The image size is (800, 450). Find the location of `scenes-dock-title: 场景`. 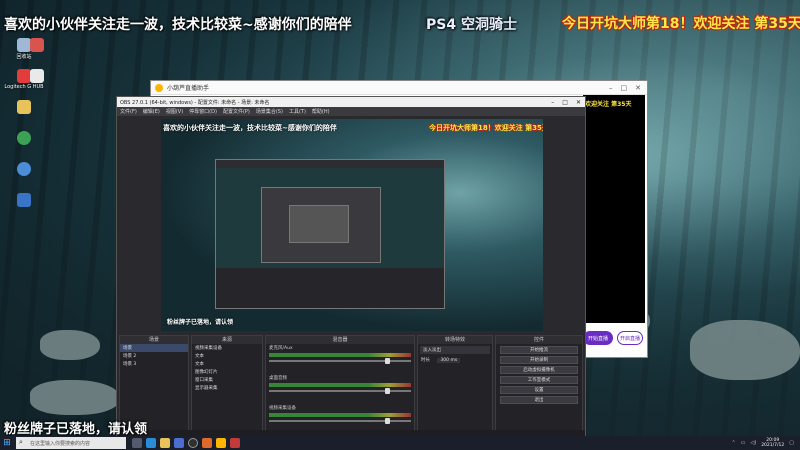

scenes-dock-title: 场景 is located at coordinates (154, 340).